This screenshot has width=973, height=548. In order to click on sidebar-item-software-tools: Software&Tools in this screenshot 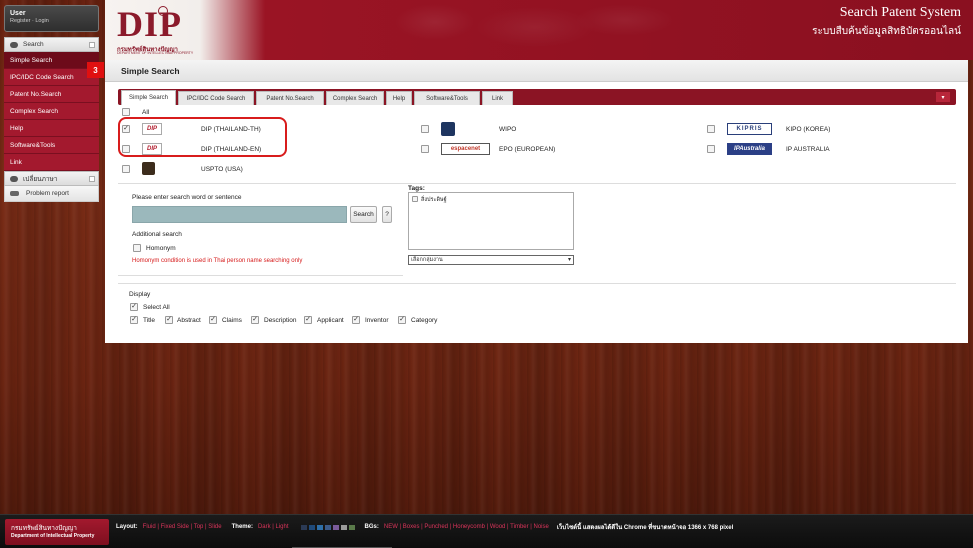, I will do `click(51, 145)`.